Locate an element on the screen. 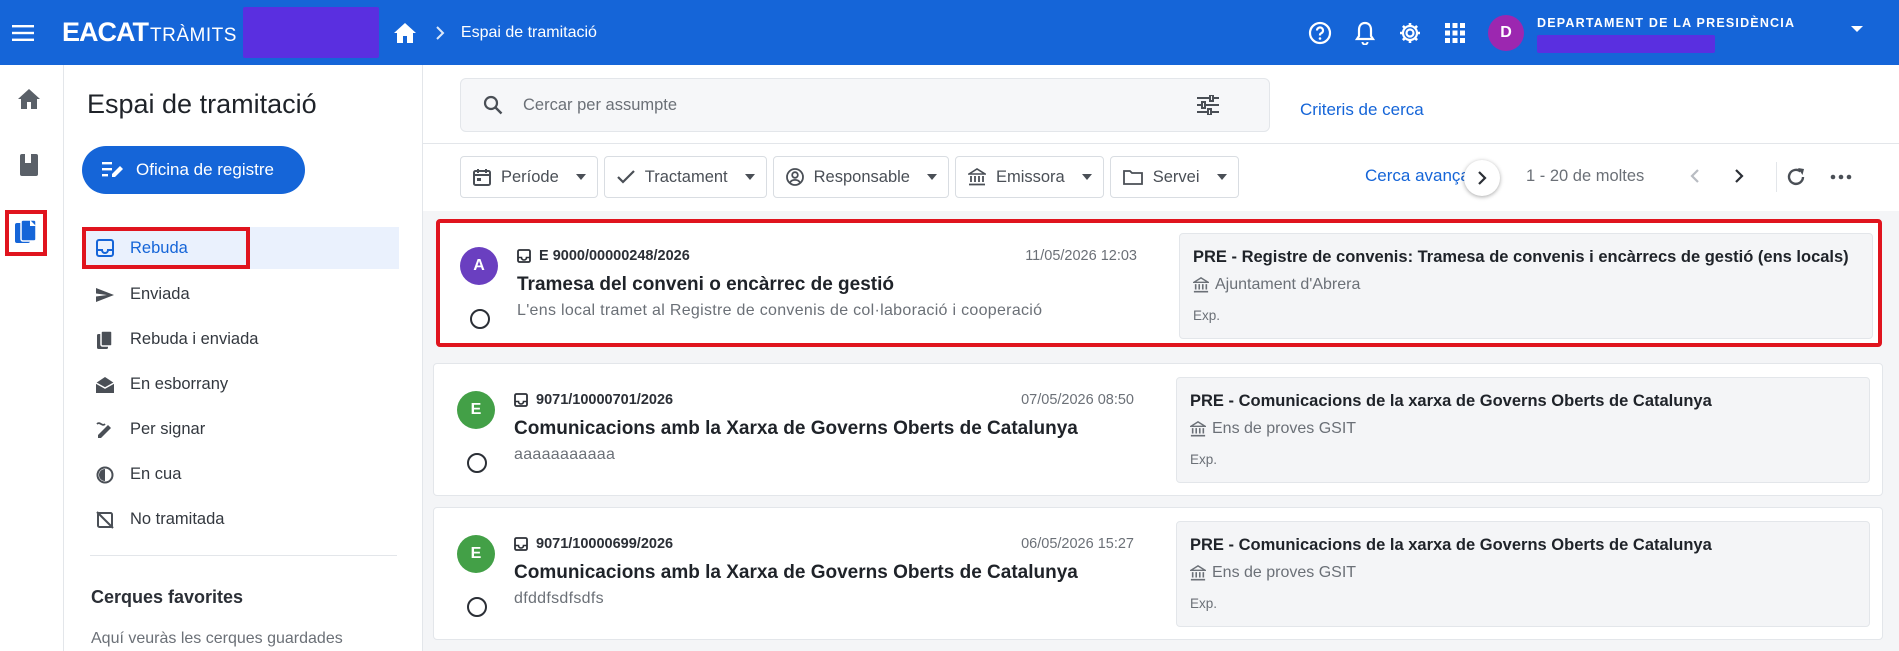  toolbar-separator is located at coordinates (1776, 177).